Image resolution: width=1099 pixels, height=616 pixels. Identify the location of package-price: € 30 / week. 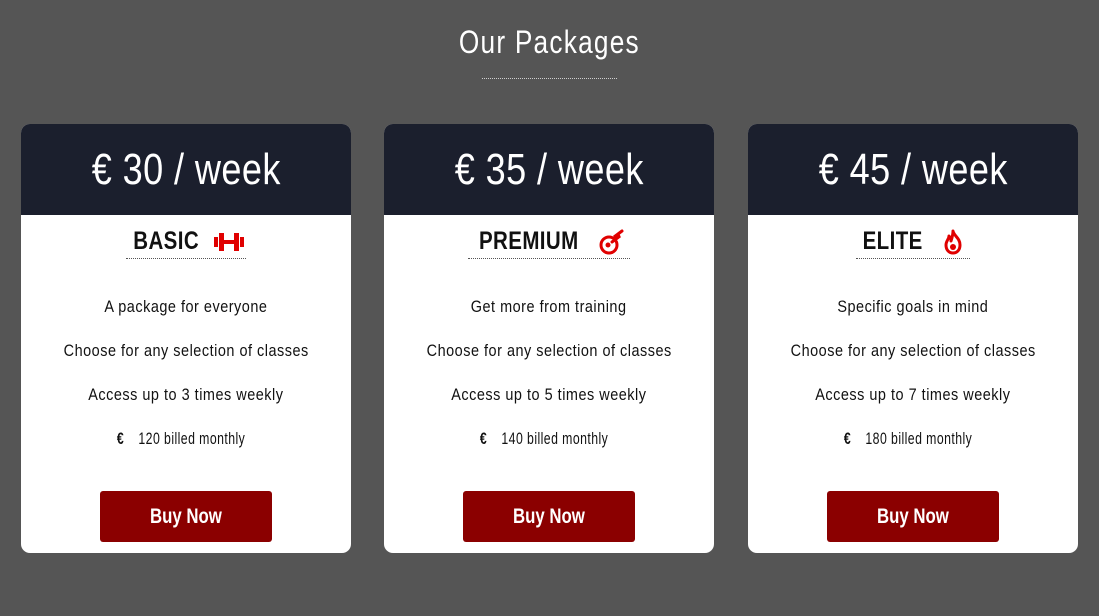
(186, 169).